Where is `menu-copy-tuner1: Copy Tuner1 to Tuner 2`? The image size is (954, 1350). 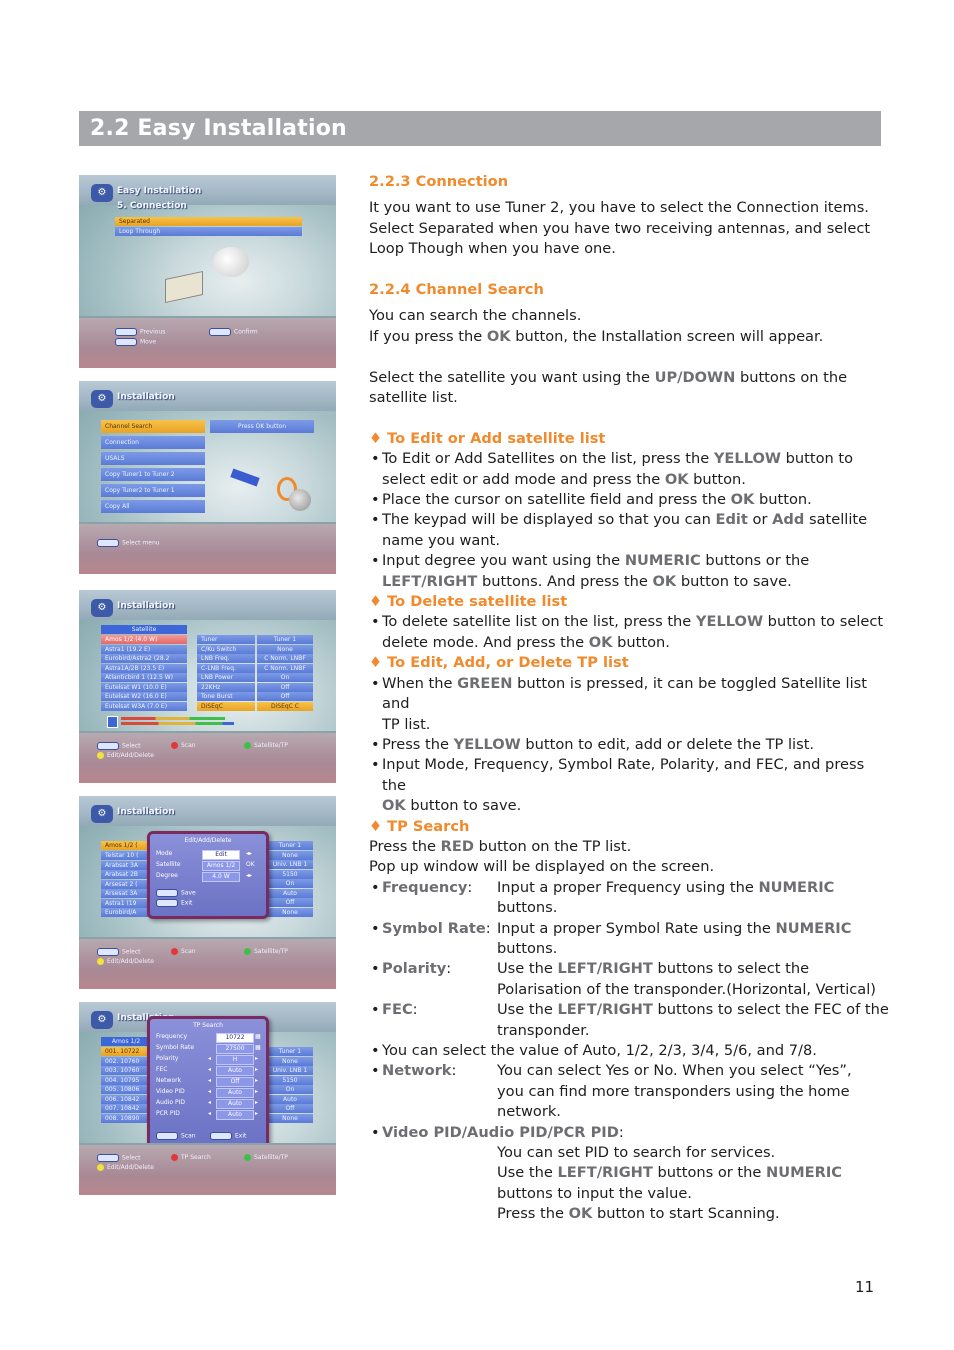
menu-copy-tuner1: Copy Tuner1 to Tuner 2 is located at coordinates (153, 474).